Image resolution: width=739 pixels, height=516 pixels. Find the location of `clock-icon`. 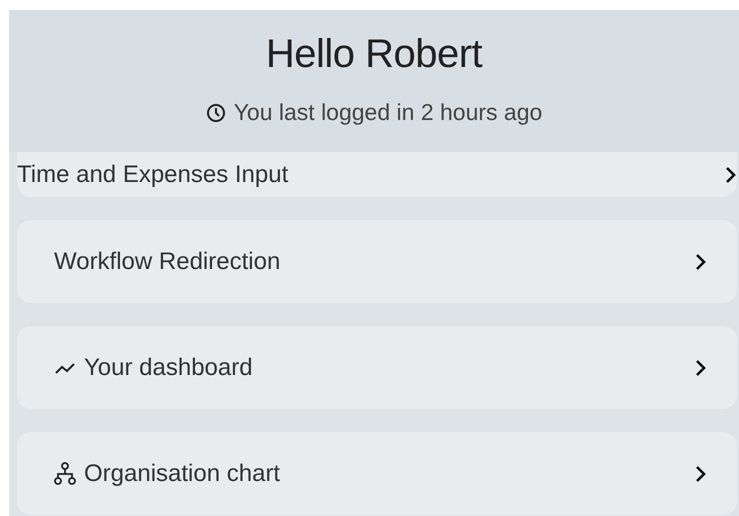

clock-icon is located at coordinates (216, 112).